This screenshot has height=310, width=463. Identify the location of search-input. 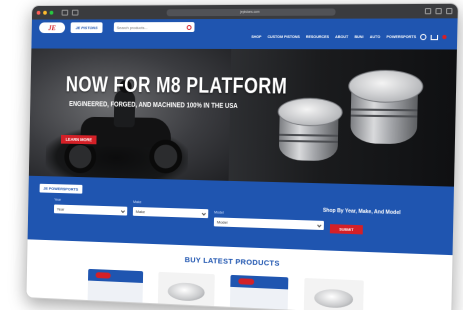
(151, 27).